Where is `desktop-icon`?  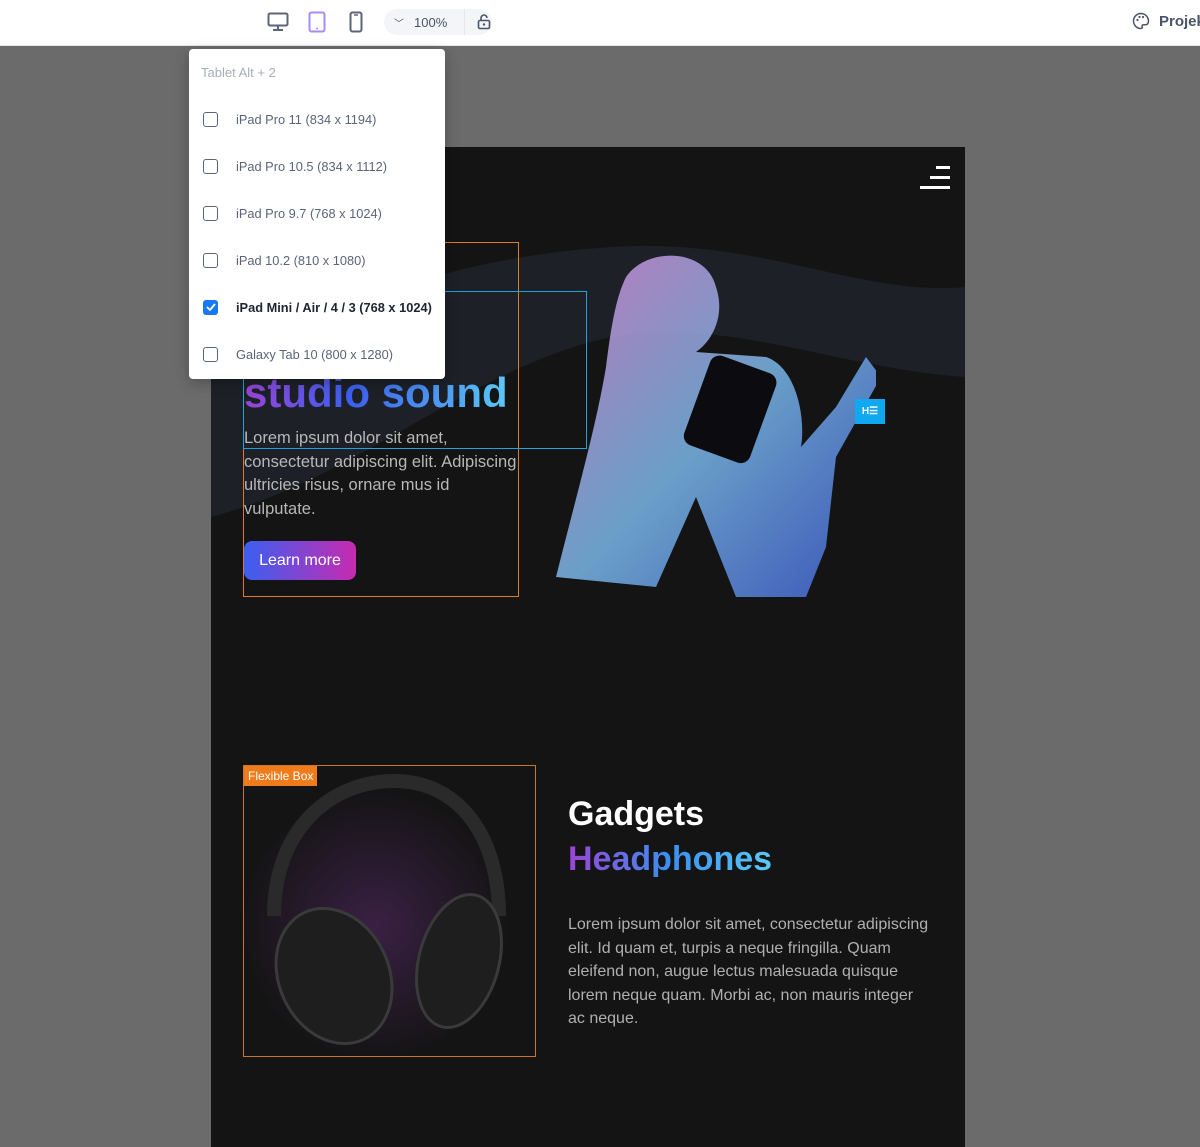 desktop-icon is located at coordinates (278, 21).